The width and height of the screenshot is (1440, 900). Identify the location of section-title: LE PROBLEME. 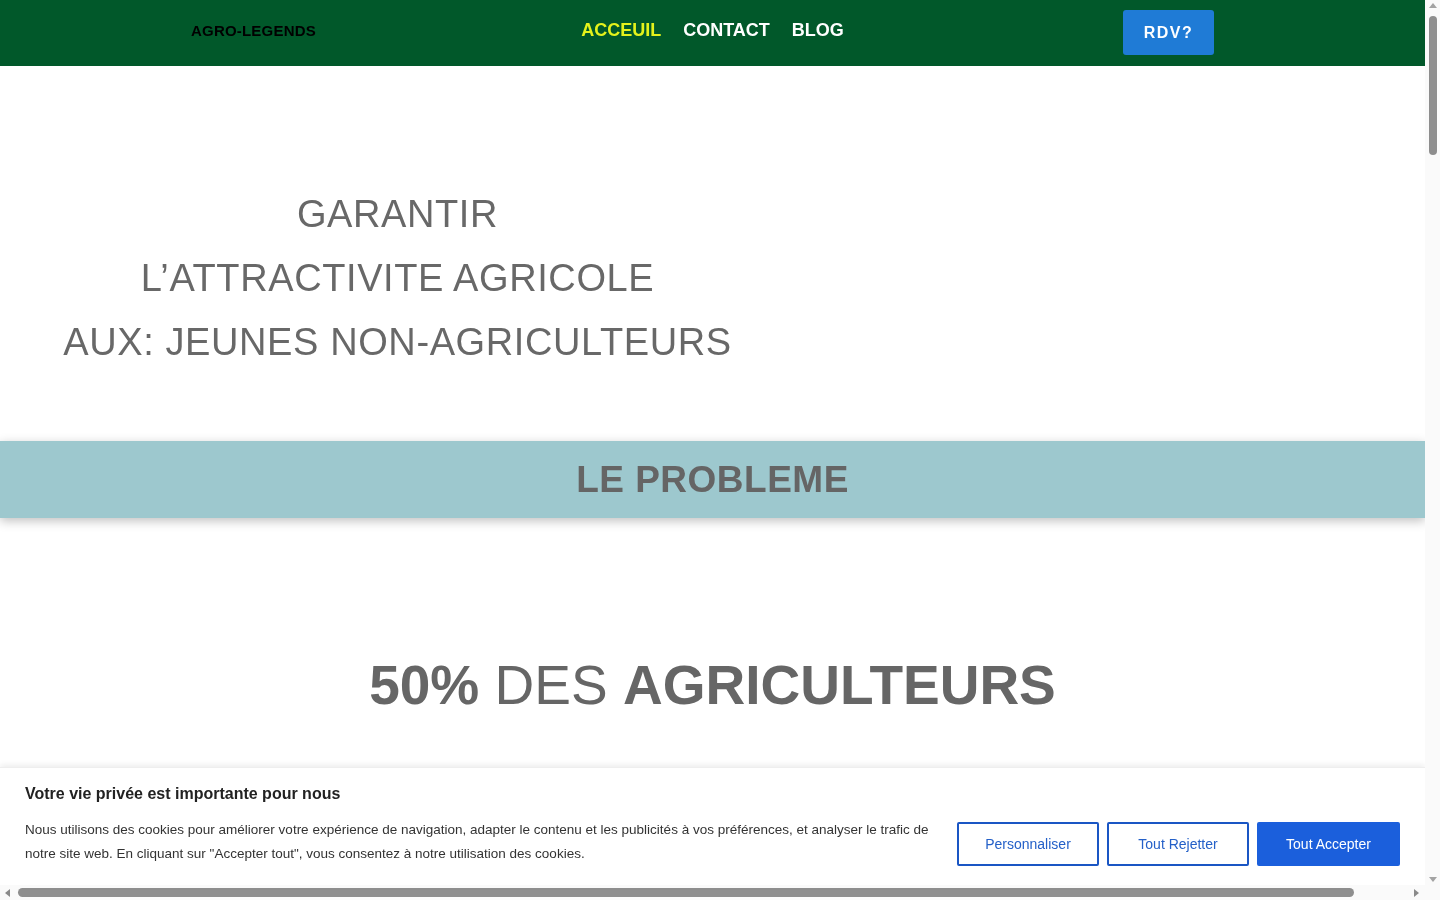
(712, 479).